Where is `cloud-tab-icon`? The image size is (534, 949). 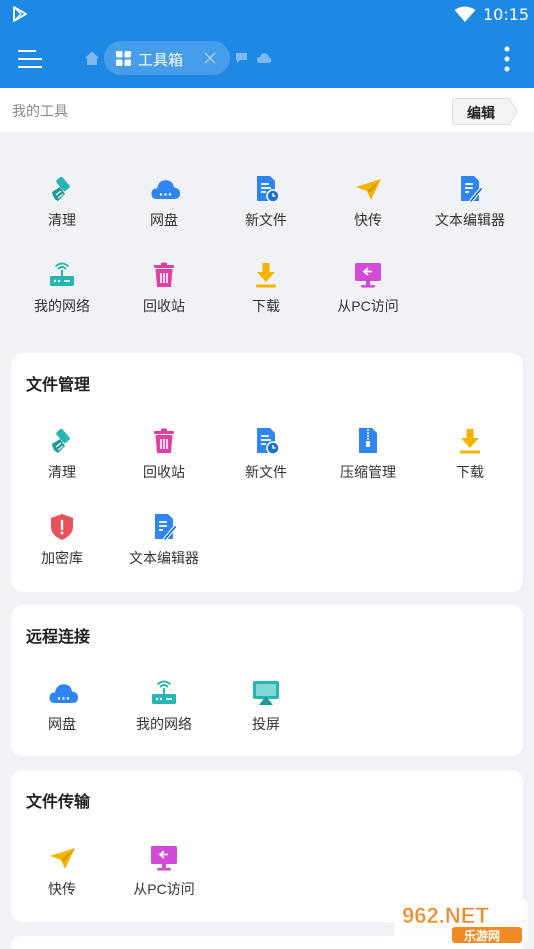
cloud-tab-icon is located at coordinates (264, 58).